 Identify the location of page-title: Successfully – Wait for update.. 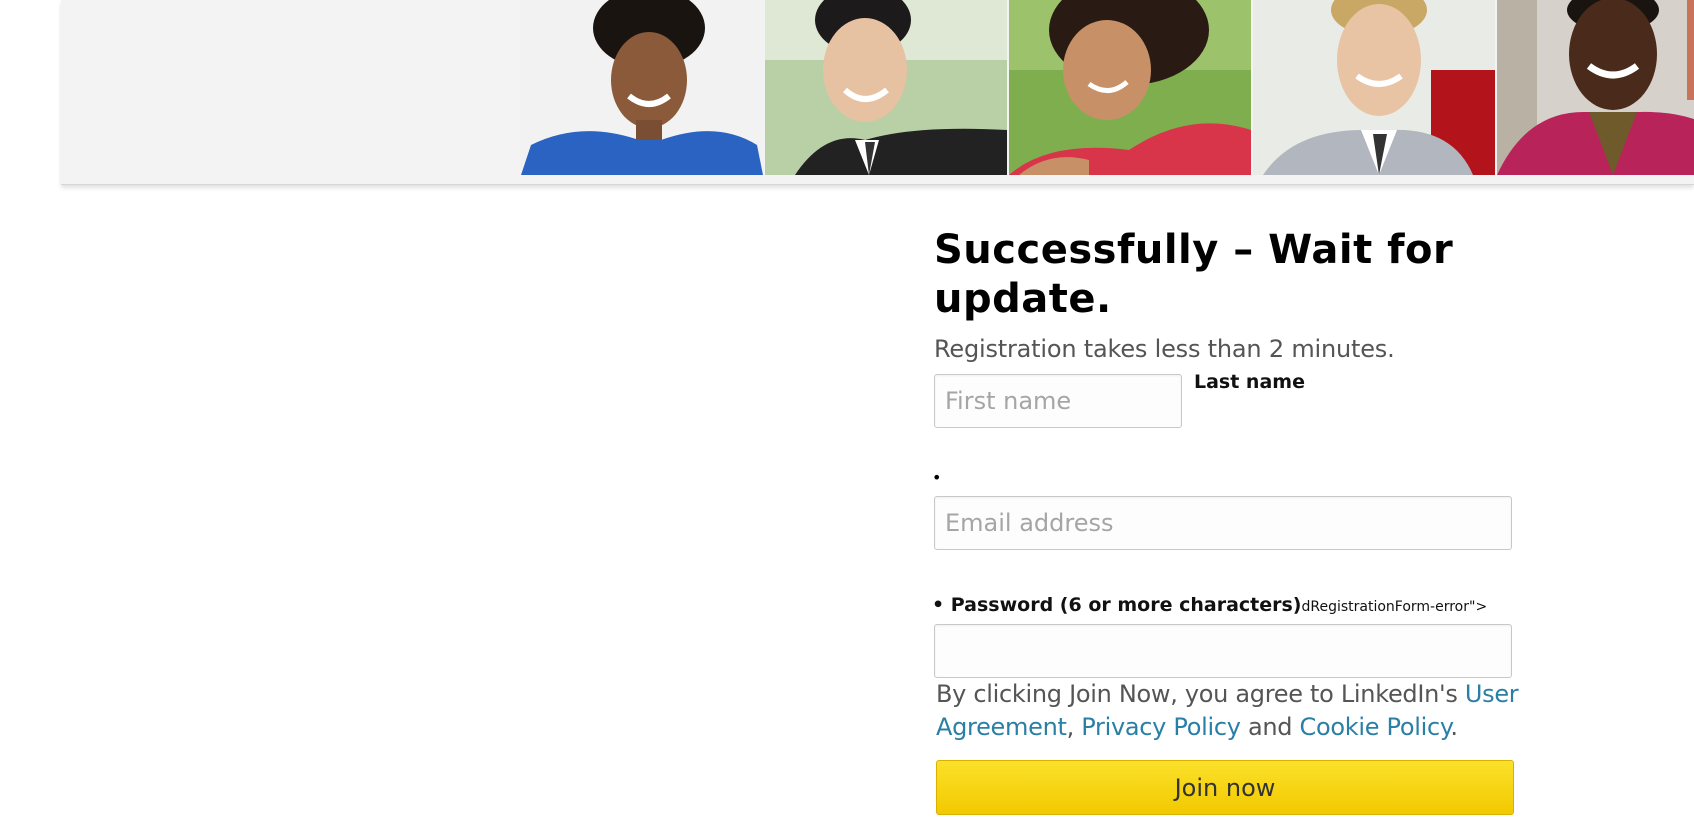
(1194, 274).